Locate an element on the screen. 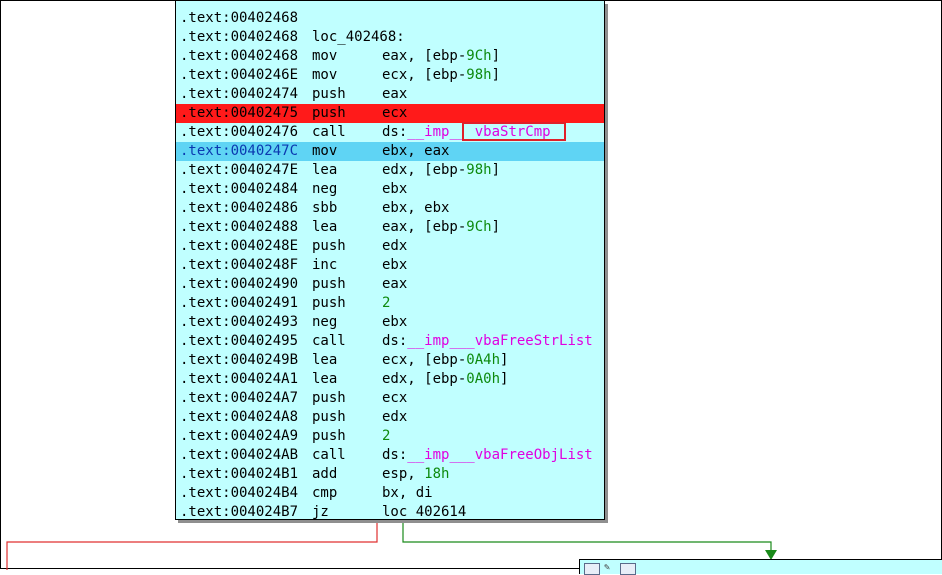  instruction-operands: ds:__imp___vbaFreeObjList is located at coordinates (487, 455).